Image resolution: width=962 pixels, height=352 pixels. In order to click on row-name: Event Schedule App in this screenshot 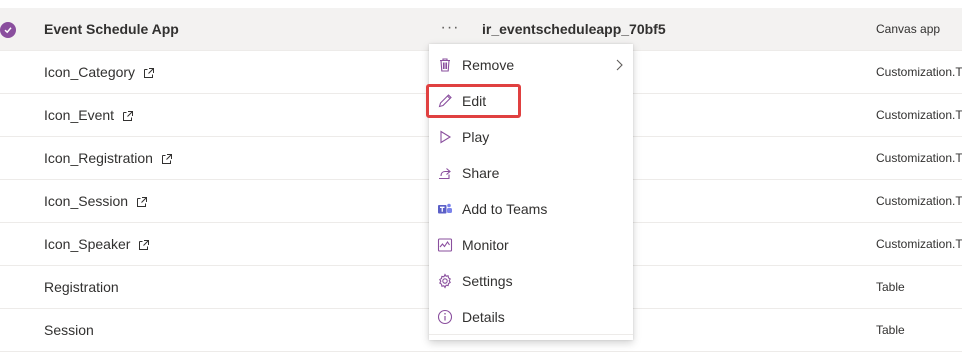, I will do `click(111, 29)`.